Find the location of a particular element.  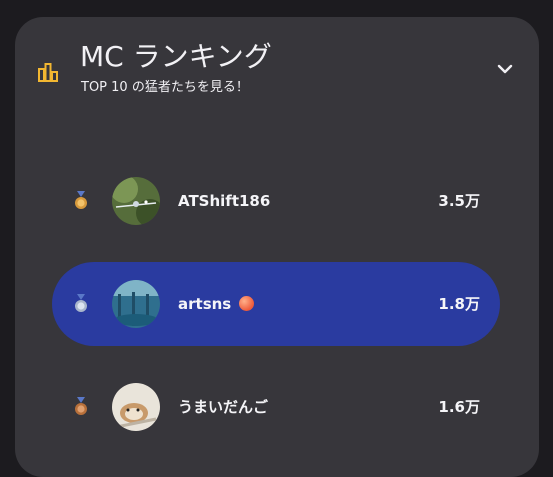

score-count: 1.8万 is located at coordinates (459, 304).